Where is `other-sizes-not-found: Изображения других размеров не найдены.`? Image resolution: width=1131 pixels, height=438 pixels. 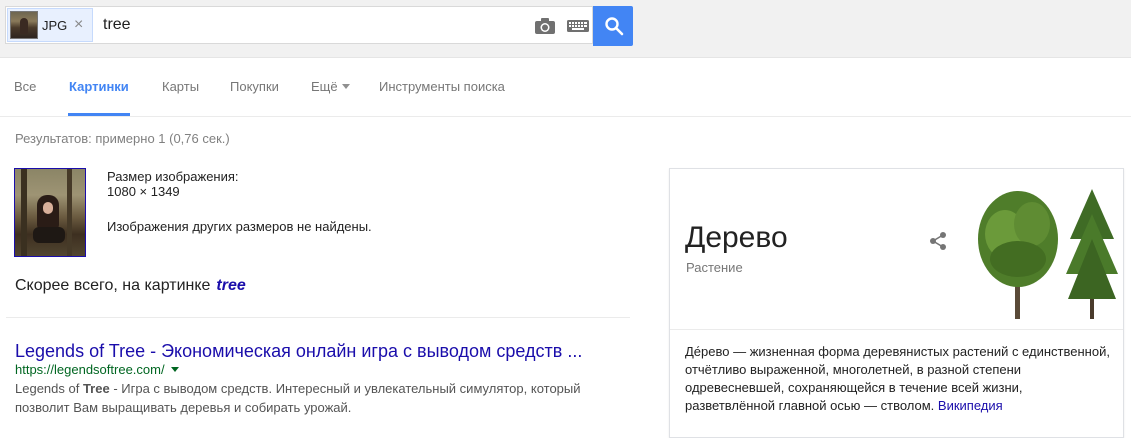
other-sizes-not-found: Изображения других размеров не найдены. is located at coordinates (239, 226).